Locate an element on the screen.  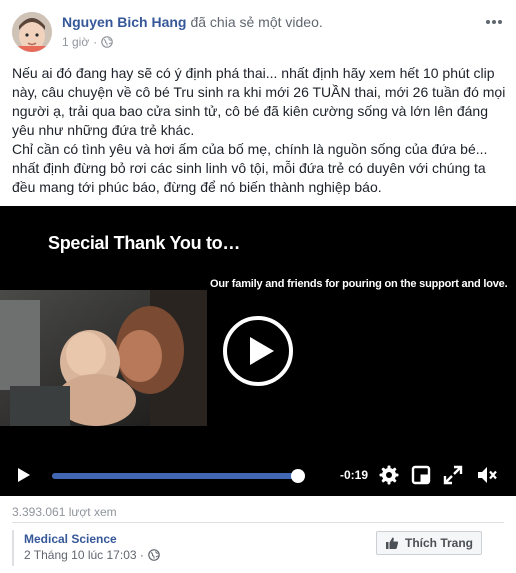
author-line: Nguyen Bich Hang đã chia sẻ một video. is located at coordinates (192, 22).